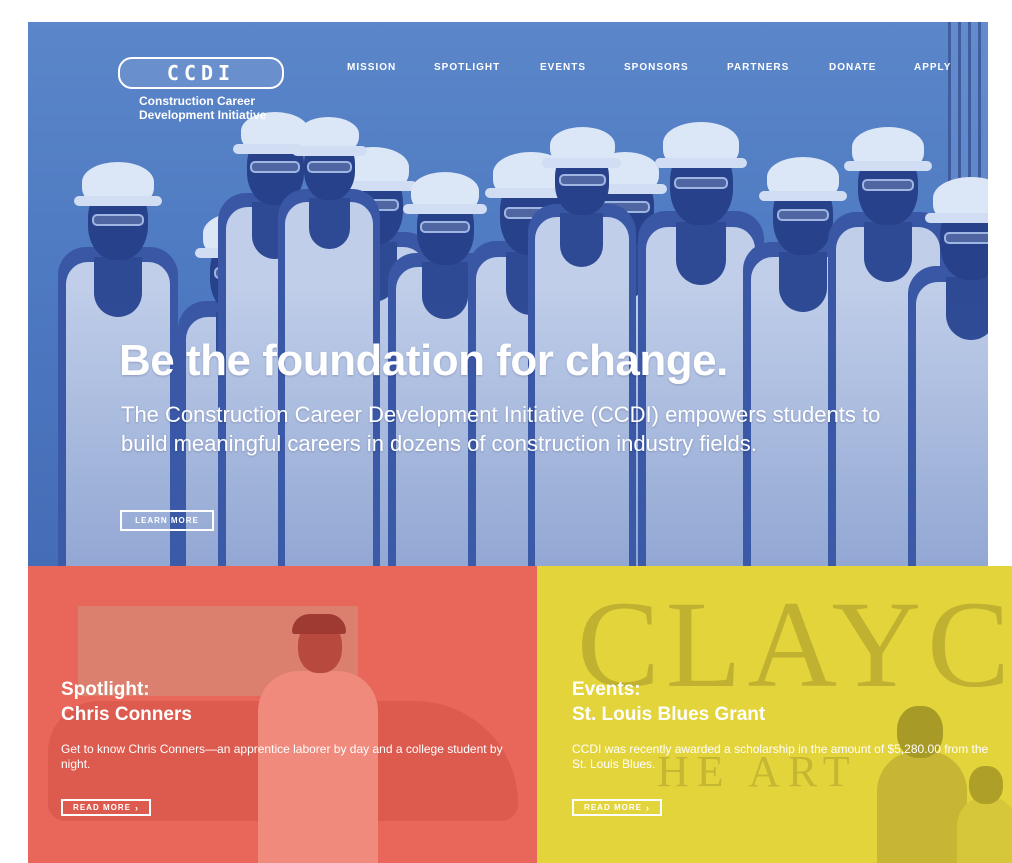 The width and height of the screenshot is (1012, 863). I want to click on nav-item-donate: DONATE, so click(852, 67).